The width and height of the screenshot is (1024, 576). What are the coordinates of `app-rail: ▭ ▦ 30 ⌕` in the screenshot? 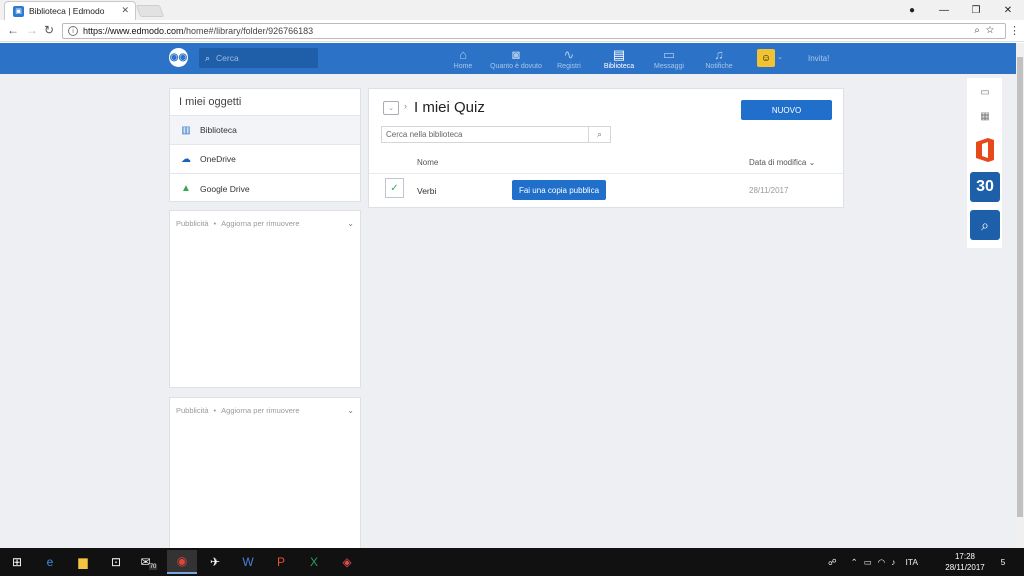 It's located at (984, 163).